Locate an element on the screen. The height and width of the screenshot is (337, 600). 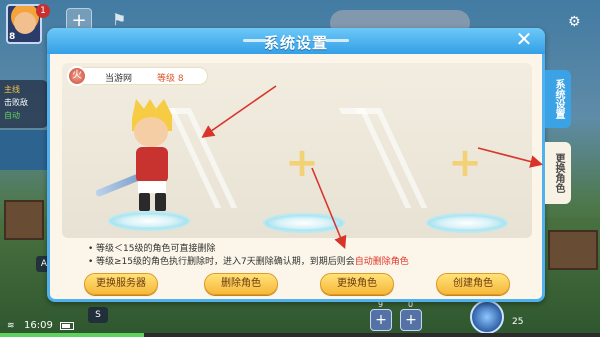
flag-icon: ⚑ is located at coordinates (119, 19).